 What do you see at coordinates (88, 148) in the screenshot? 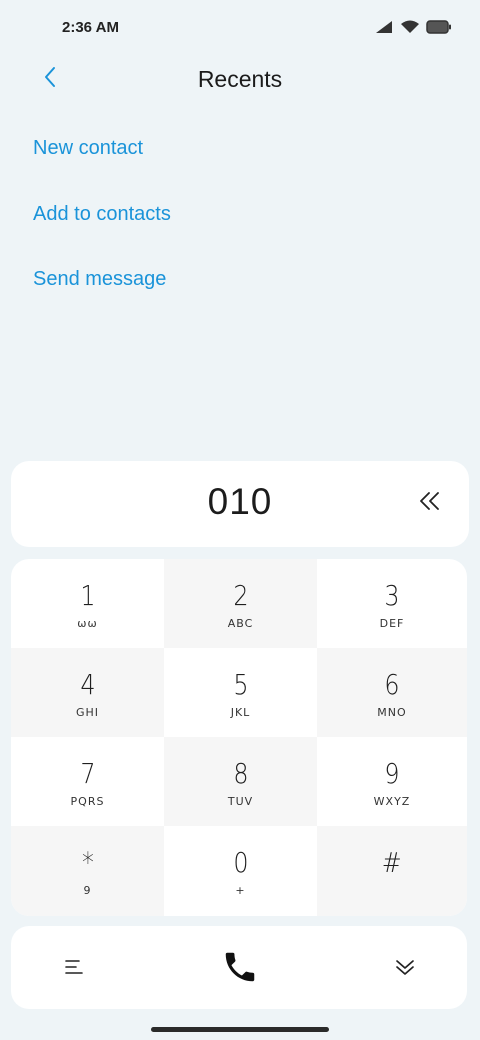
I see `new-contact-link: New contact` at bounding box center [88, 148].